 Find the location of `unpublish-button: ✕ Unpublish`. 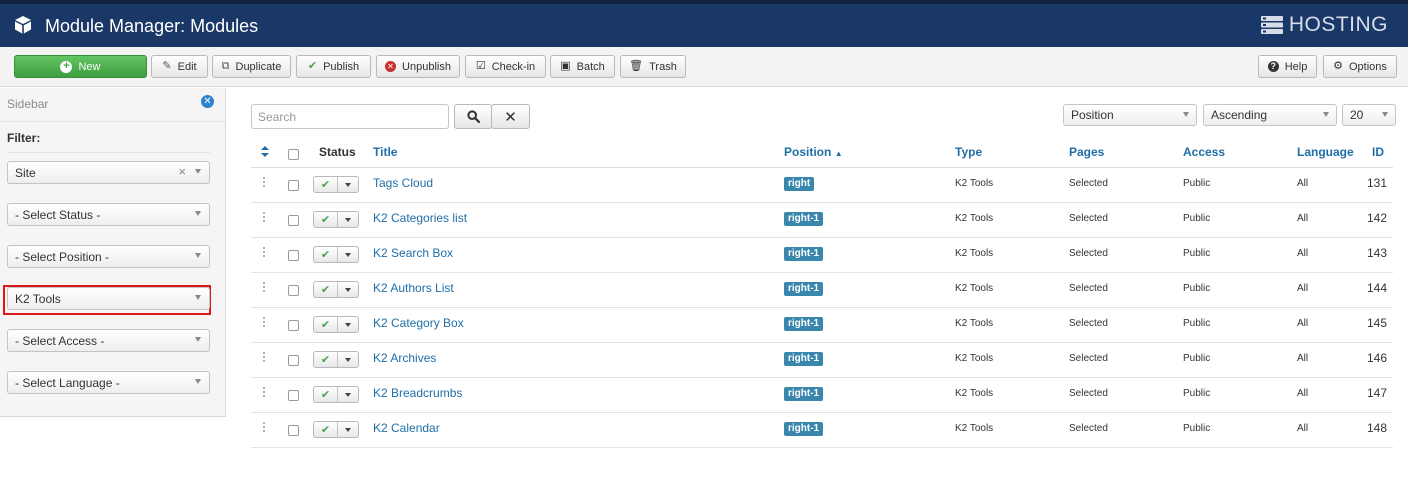

unpublish-button: ✕ Unpublish is located at coordinates (418, 66).